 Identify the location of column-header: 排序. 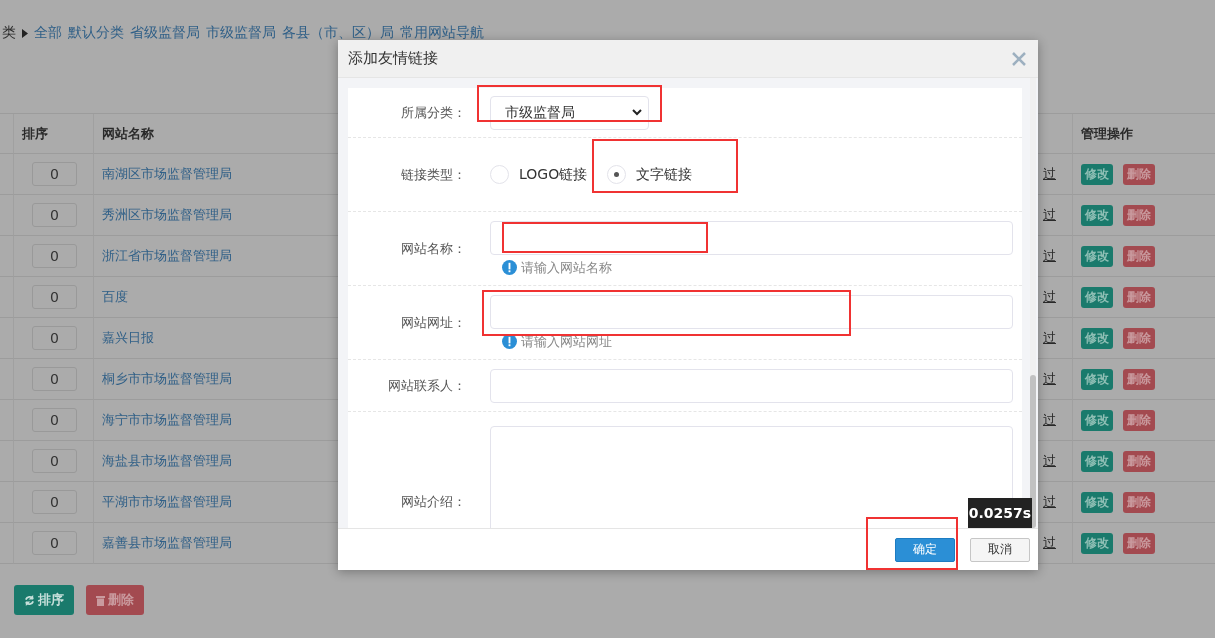
(35, 133).